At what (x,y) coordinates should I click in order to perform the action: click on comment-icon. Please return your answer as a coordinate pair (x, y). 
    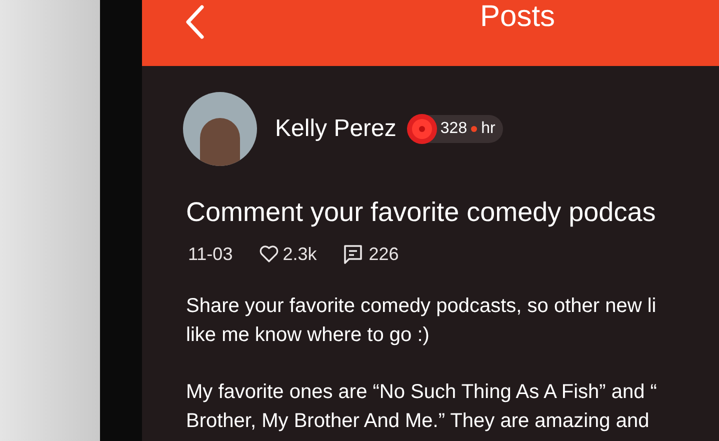
    Looking at the image, I should click on (352, 254).